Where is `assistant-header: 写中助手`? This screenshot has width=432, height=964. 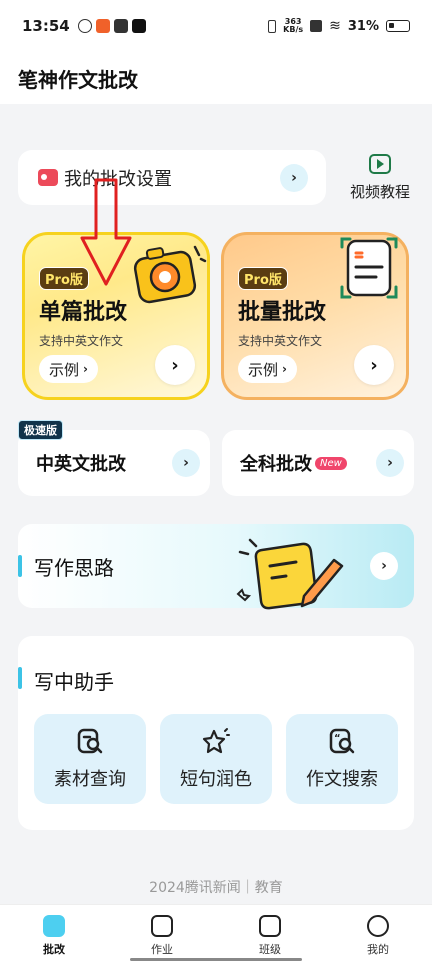
assistant-header: 写中助手 is located at coordinates (66, 680).